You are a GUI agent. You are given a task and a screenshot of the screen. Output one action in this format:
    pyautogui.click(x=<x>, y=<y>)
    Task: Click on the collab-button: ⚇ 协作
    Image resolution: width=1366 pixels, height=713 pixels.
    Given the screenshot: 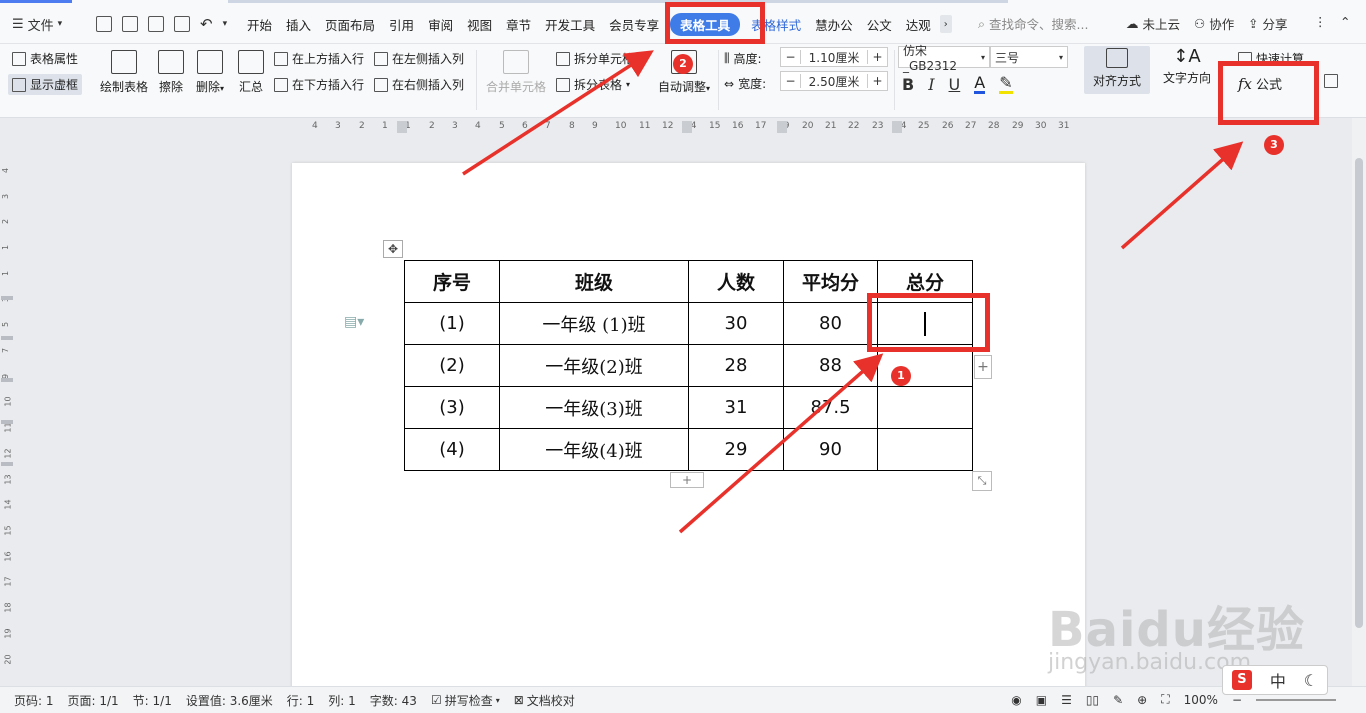 What is the action you would take?
    pyautogui.click(x=1214, y=23)
    